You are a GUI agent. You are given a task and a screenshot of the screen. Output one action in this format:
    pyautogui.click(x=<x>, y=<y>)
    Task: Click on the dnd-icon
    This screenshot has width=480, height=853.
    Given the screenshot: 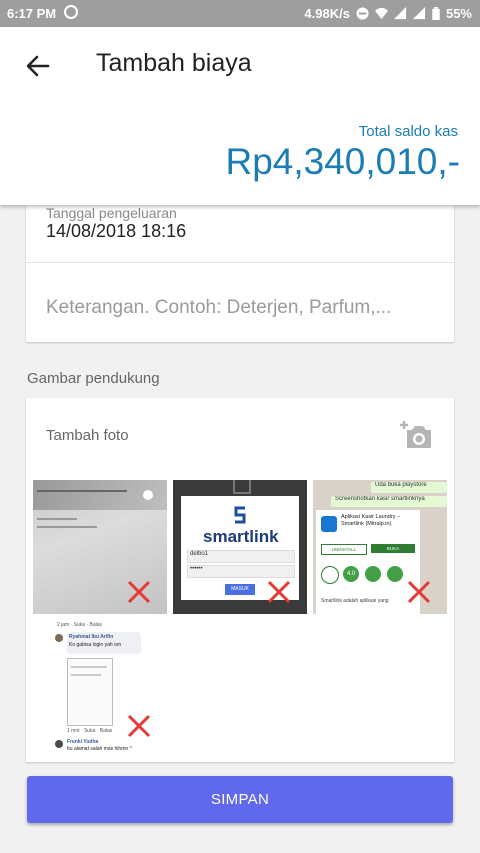 What is the action you would take?
    pyautogui.click(x=362, y=13)
    